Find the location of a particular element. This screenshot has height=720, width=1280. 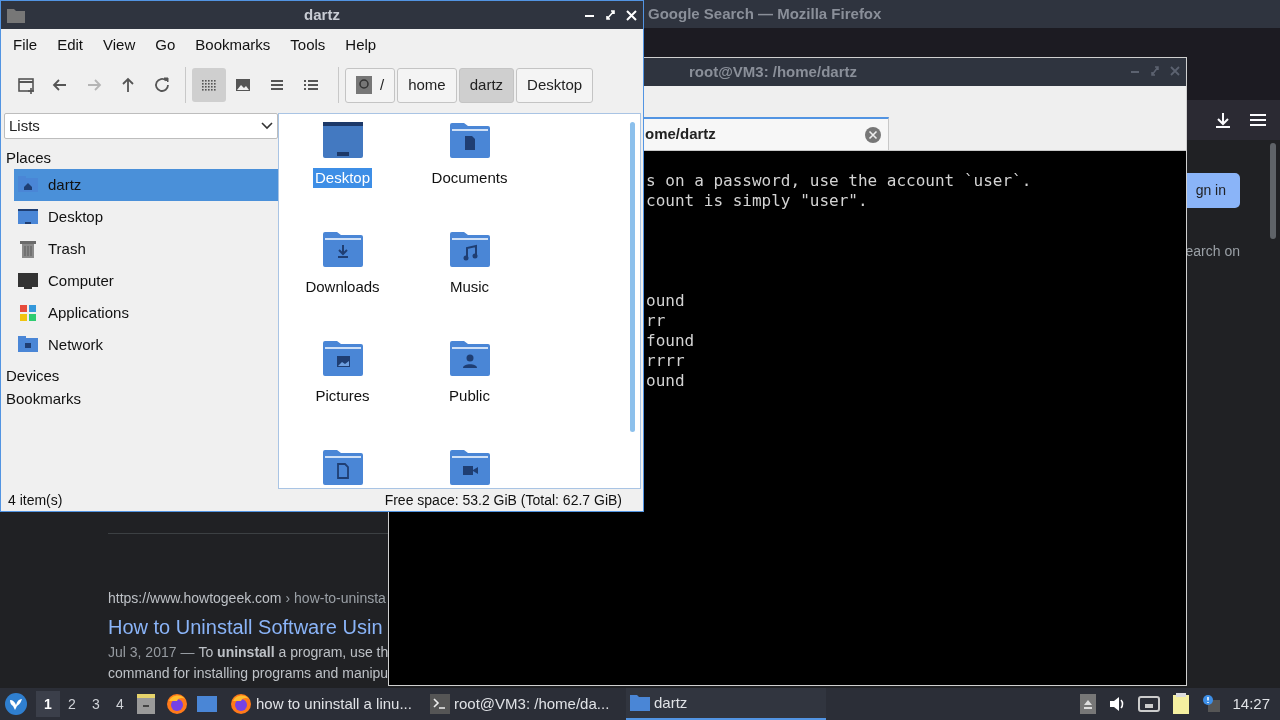

eject-icon is located at coordinates (1088, 704).